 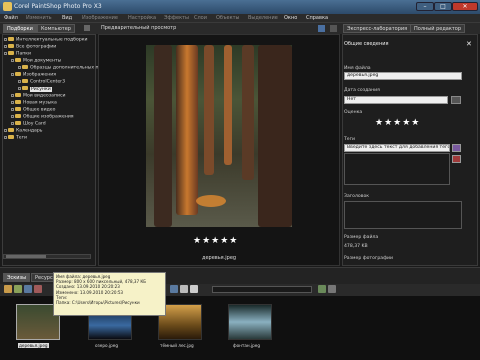 I want to click on filename-label: Имя файла, so click(x=357, y=68).